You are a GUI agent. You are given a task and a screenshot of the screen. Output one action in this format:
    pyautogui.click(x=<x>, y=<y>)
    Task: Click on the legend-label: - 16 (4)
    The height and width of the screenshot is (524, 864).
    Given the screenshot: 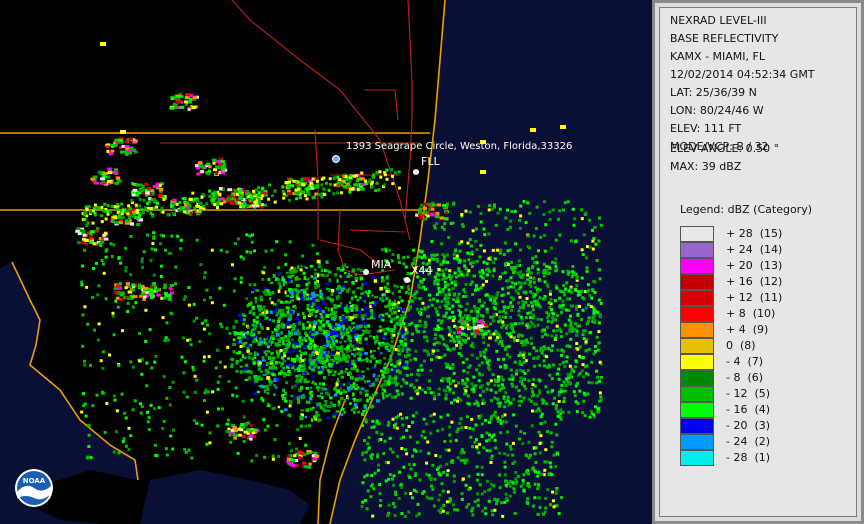 What is the action you would take?
    pyautogui.click(x=748, y=409)
    